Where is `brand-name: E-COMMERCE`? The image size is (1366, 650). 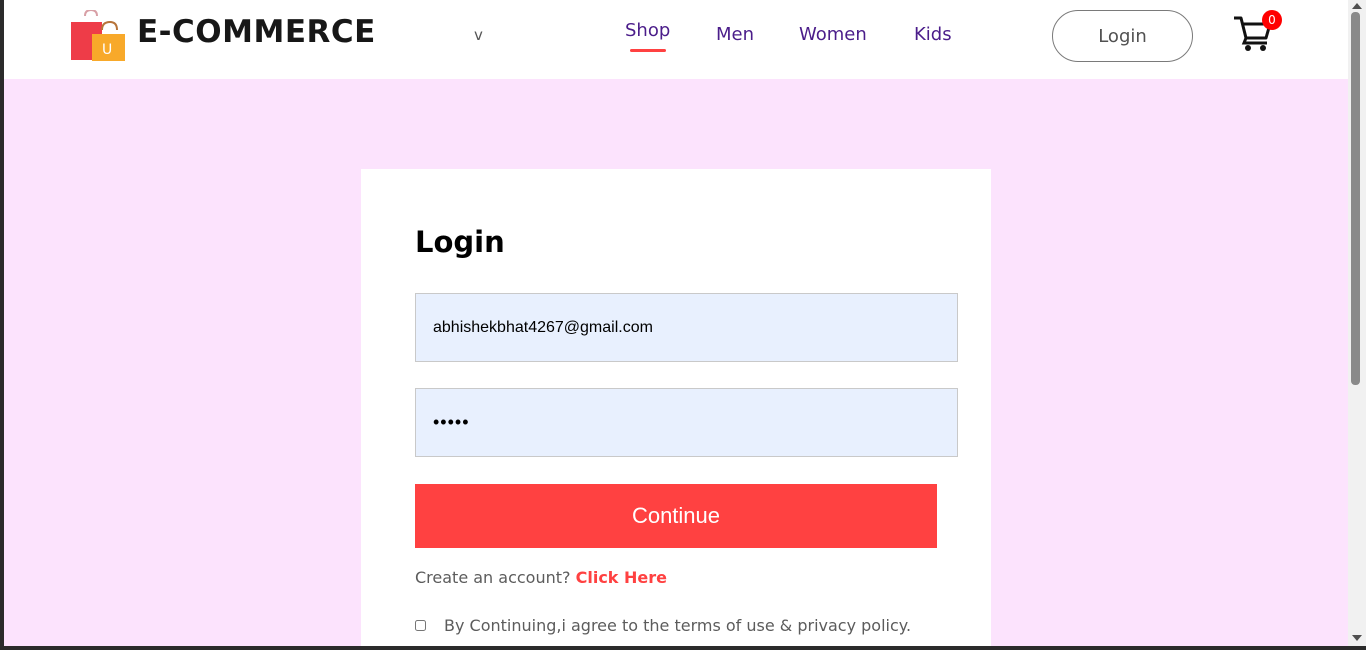 brand-name: E-COMMERCE is located at coordinates (256, 32).